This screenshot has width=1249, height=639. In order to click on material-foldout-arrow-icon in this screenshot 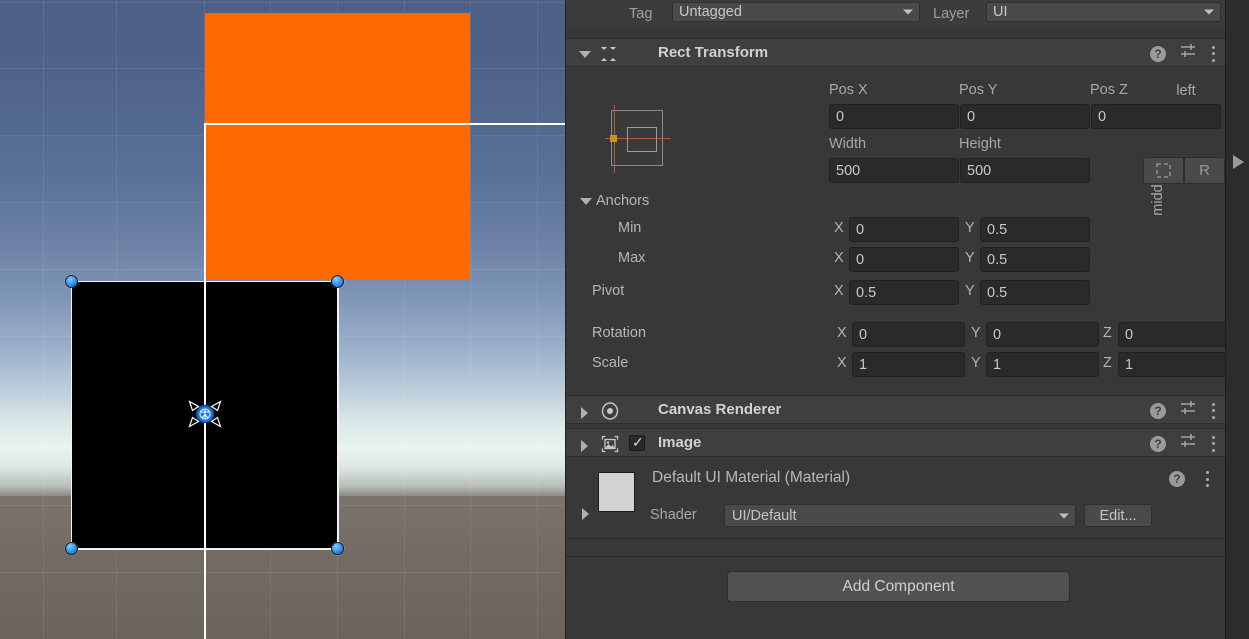, I will do `click(585, 514)`.